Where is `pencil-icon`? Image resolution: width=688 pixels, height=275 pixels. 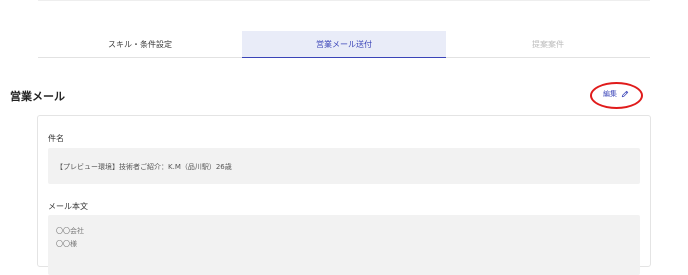
pencil-icon is located at coordinates (625, 94).